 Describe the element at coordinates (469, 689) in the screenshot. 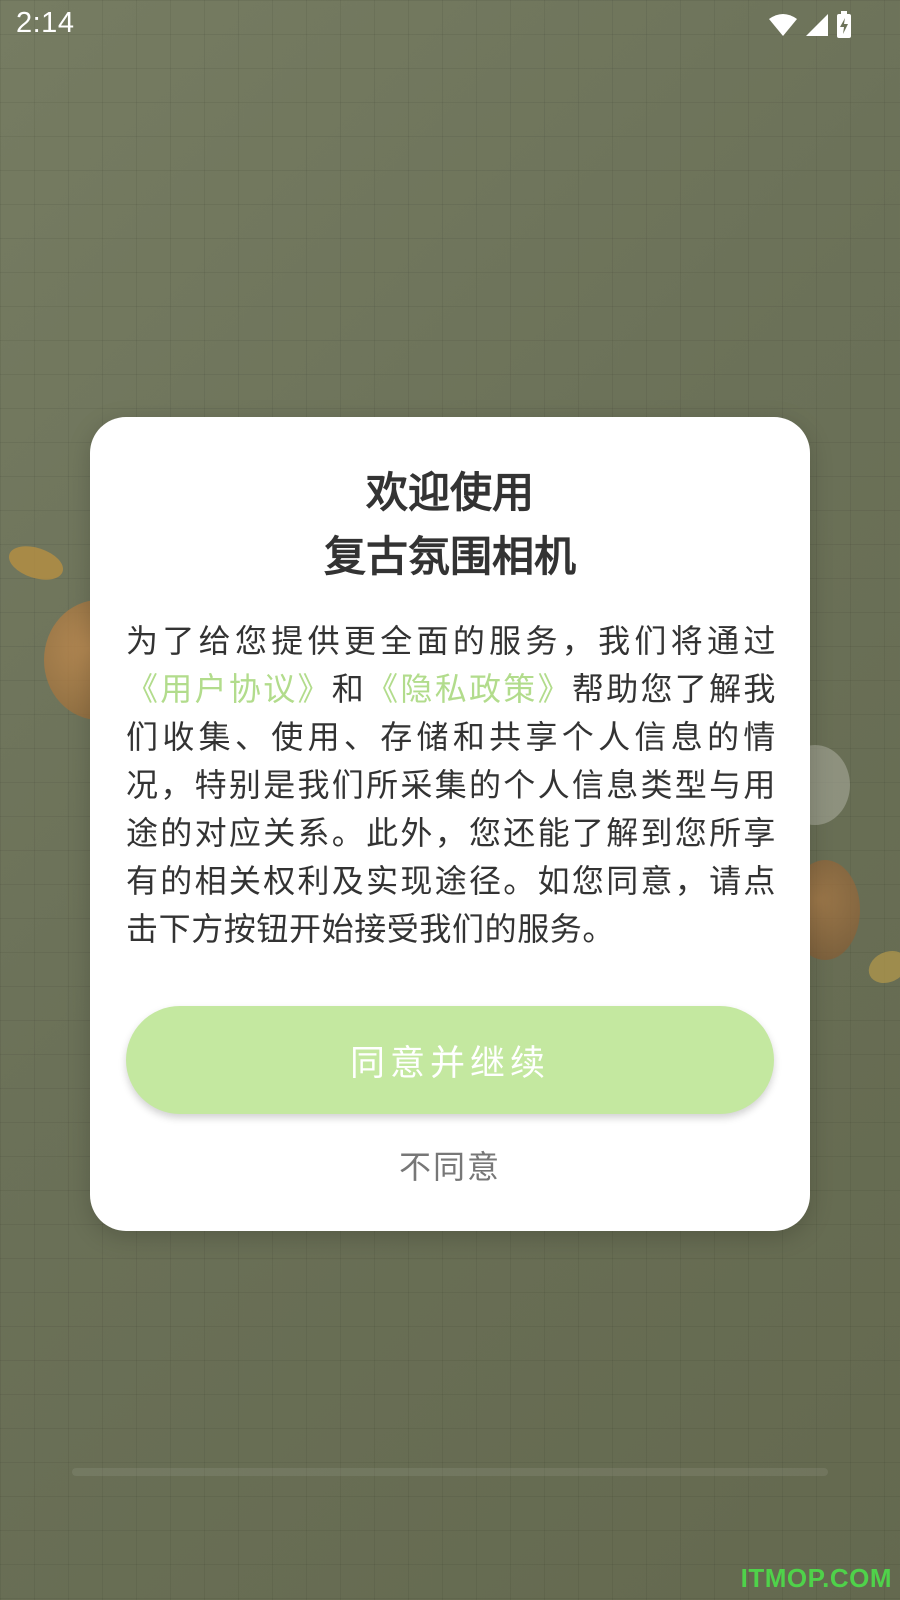

I see `privacy-policy-link: 《隐私政策》` at that location.